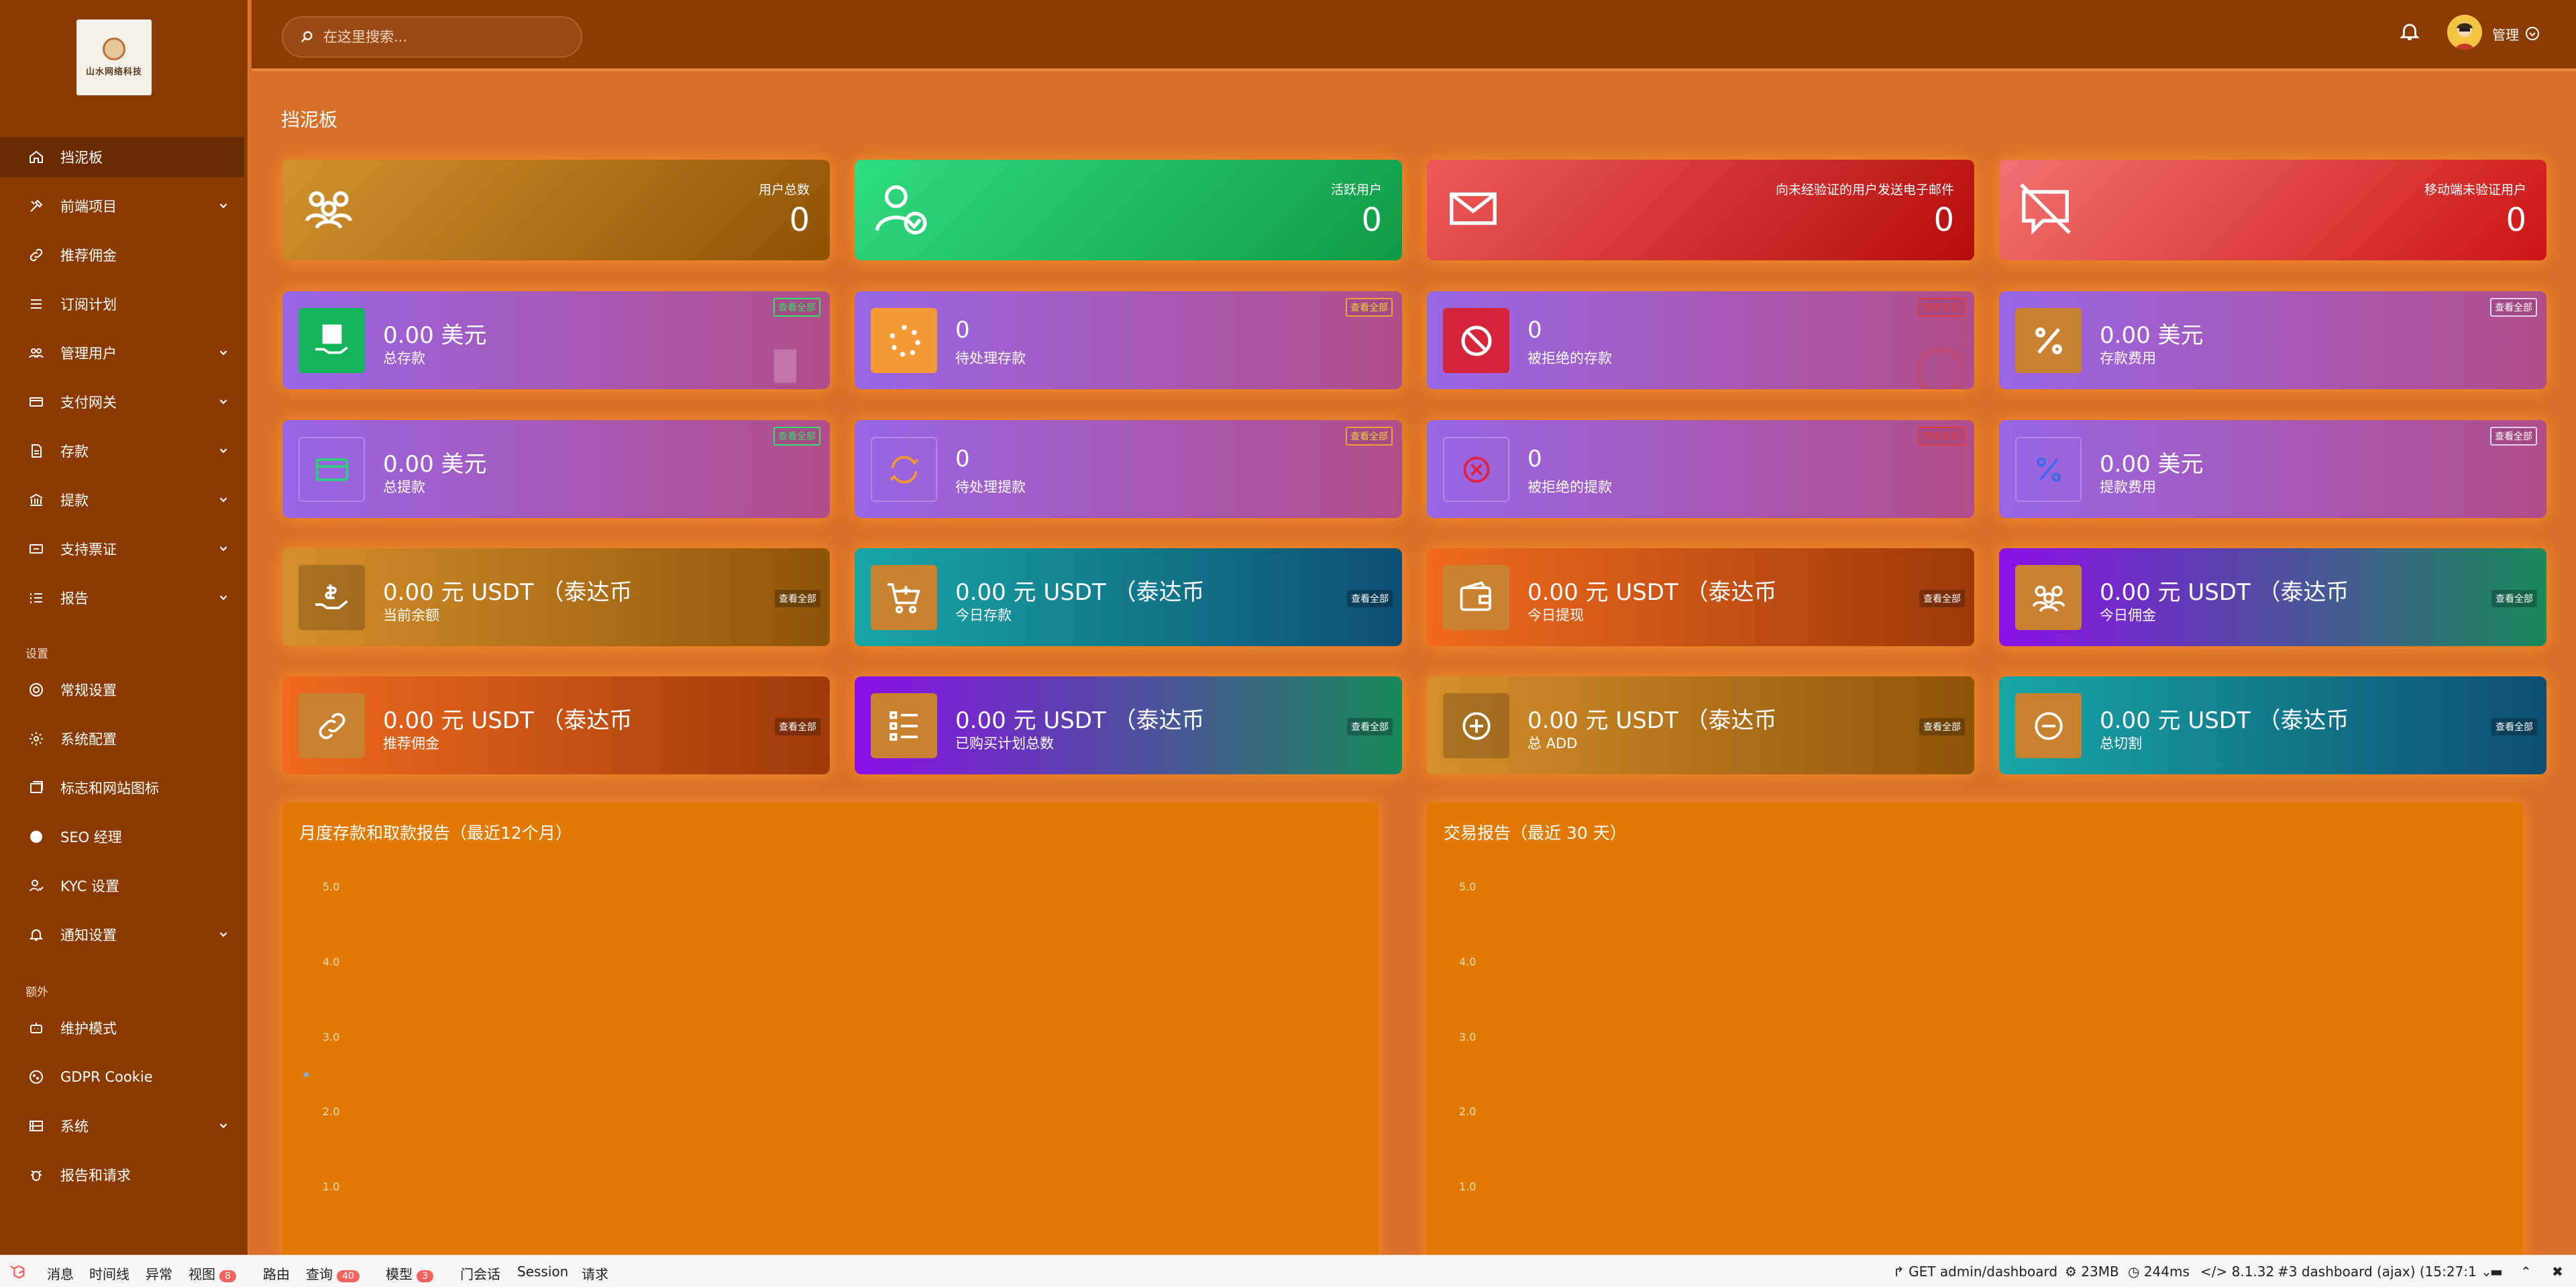 The image size is (2576, 1287). I want to click on stat-card-referral-commission: 0.00 元 USDT （泰达币 推荐佣金 查看全部, so click(556, 725).